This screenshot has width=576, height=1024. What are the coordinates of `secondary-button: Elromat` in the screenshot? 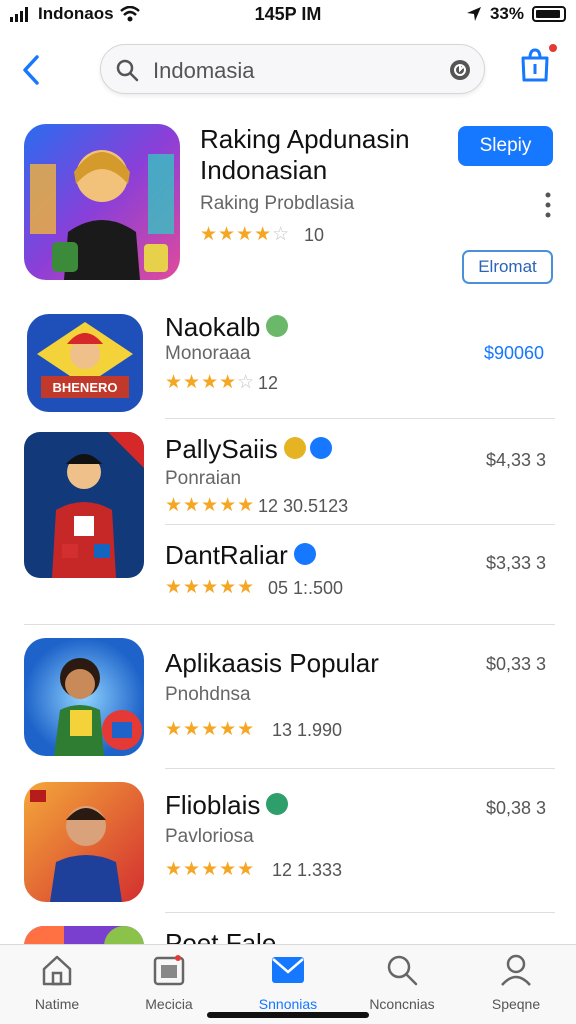 It's located at (507, 267).